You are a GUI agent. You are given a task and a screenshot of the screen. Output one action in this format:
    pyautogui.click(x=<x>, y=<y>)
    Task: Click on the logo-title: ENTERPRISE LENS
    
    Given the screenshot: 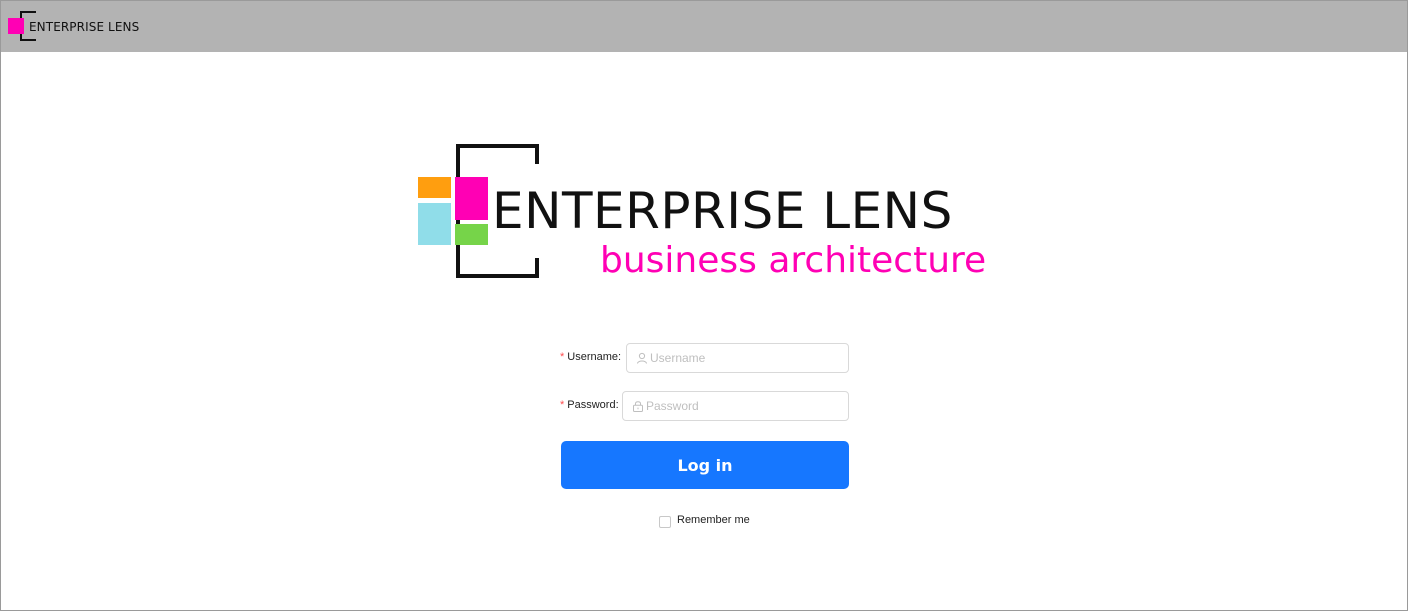 What is the action you would take?
    pyautogui.click(x=722, y=211)
    